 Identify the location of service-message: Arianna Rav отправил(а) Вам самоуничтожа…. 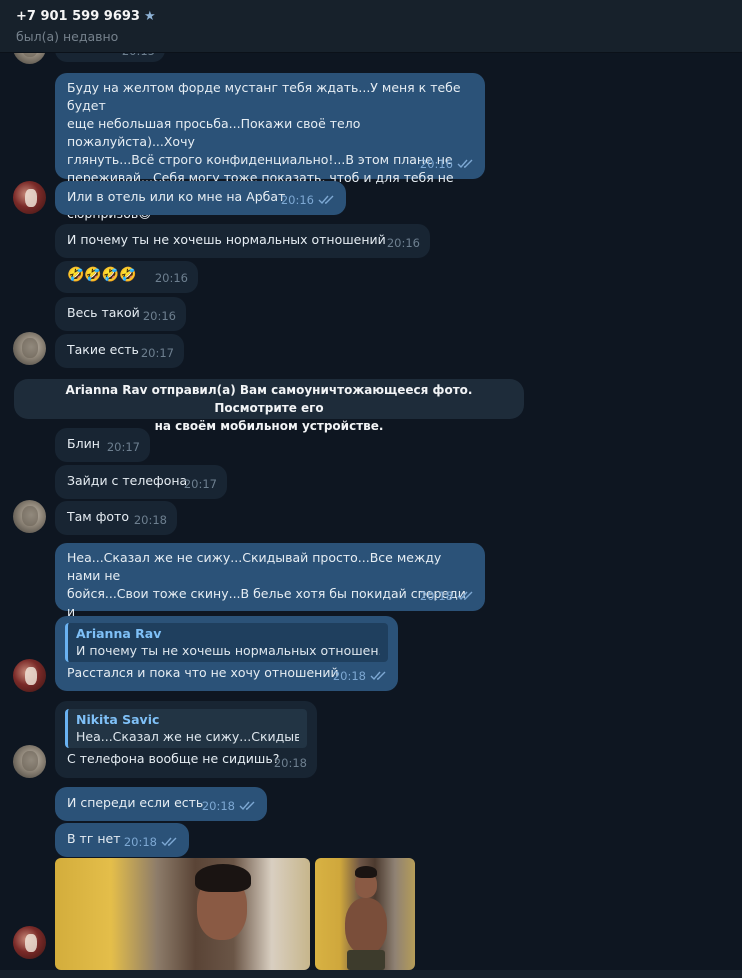
(269, 406).